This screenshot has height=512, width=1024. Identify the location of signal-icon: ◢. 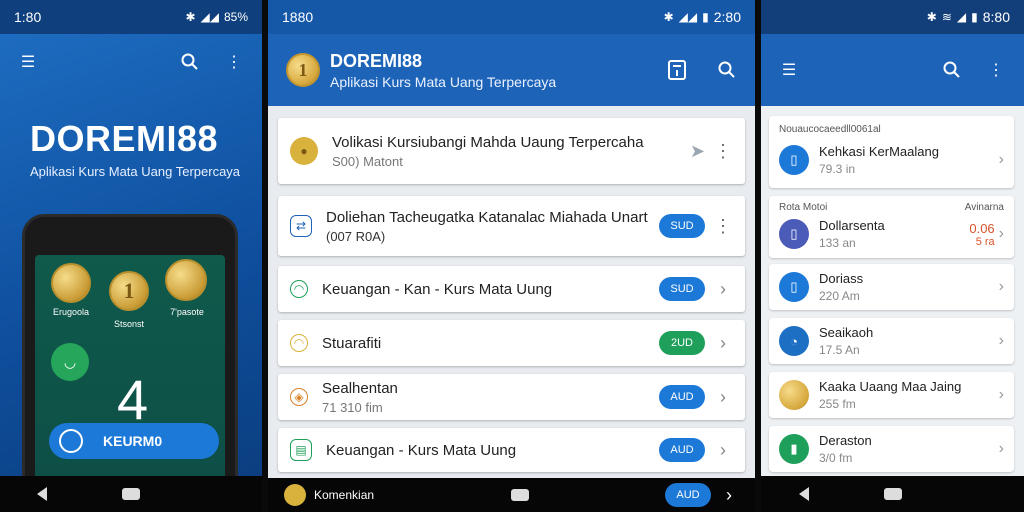
(961, 17).